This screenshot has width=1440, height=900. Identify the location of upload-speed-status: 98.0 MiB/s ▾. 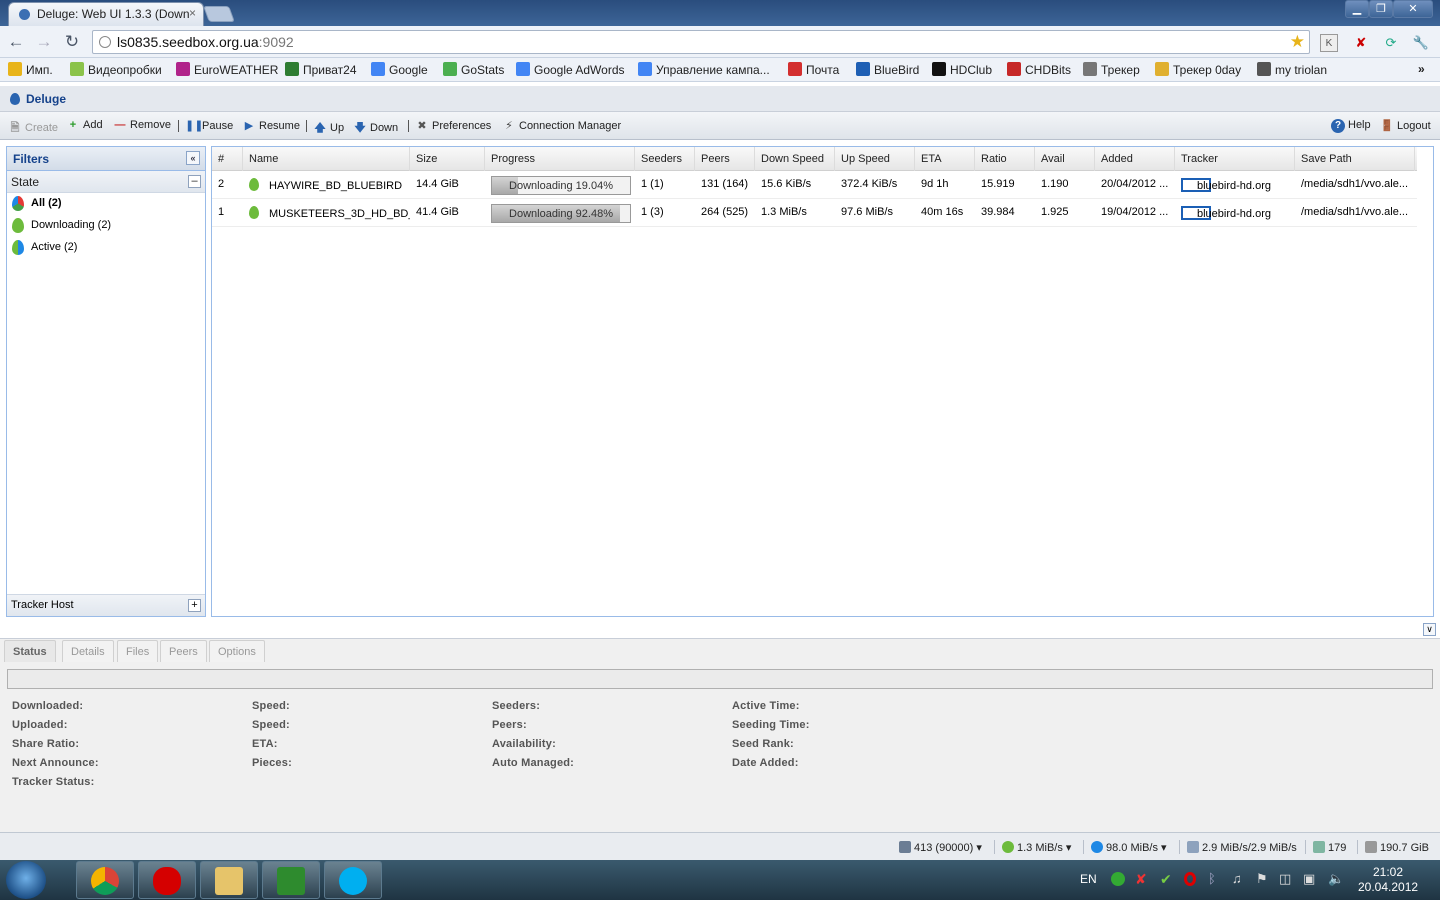
(1129, 847).